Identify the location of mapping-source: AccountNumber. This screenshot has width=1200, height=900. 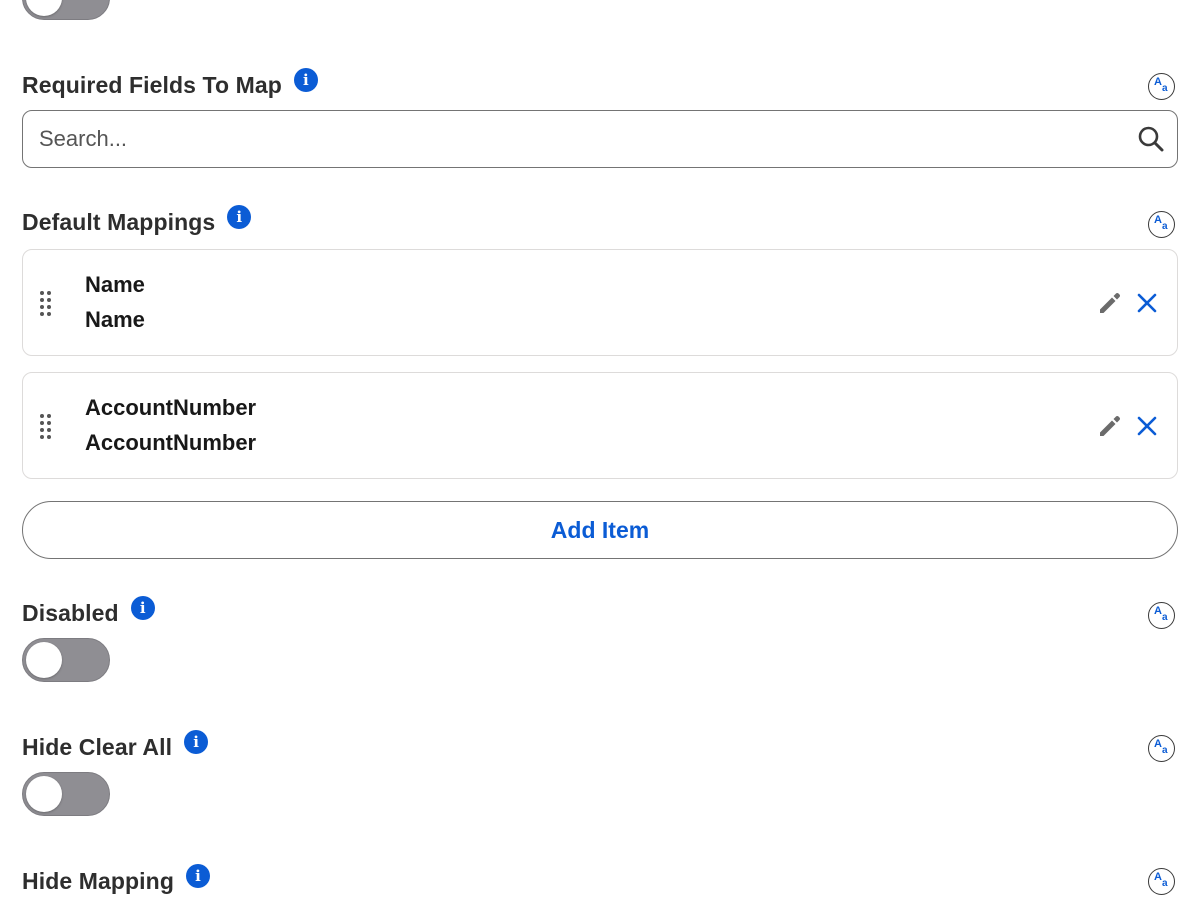
(171, 407).